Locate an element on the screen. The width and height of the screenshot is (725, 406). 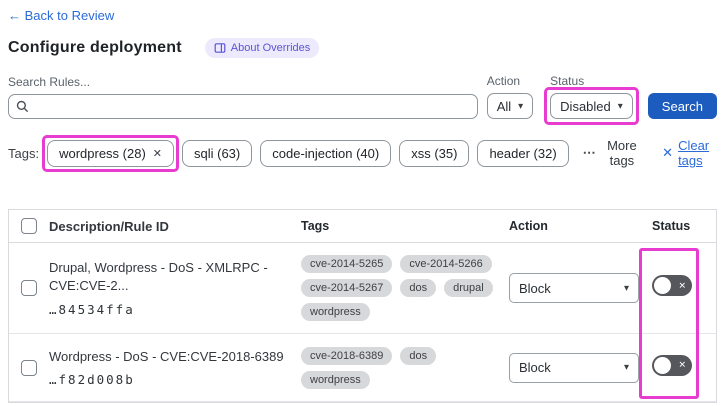
search-button: Search is located at coordinates (682, 106).